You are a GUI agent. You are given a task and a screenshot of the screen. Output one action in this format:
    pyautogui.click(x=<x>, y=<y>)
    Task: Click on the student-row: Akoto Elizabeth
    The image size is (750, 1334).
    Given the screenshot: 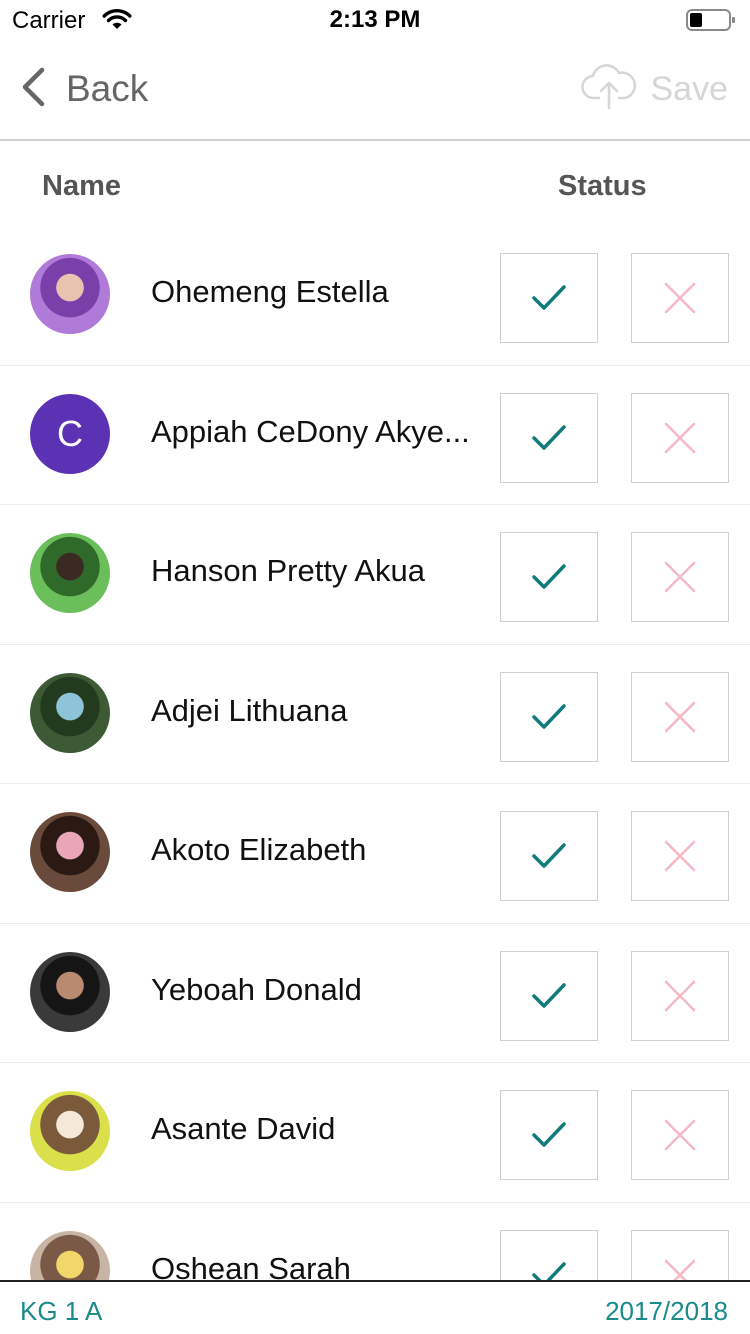 What is the action you would take?
    pyautogui.click(x=375, y=854)
    